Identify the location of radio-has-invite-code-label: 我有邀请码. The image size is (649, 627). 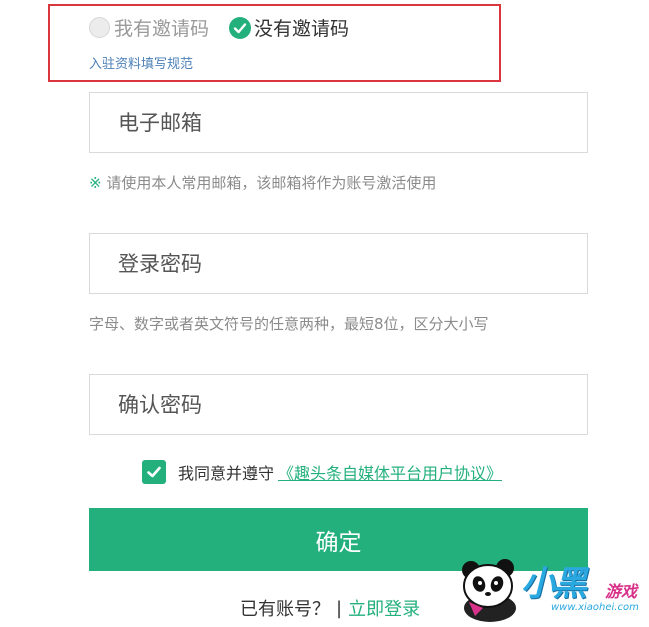
(162, 29).